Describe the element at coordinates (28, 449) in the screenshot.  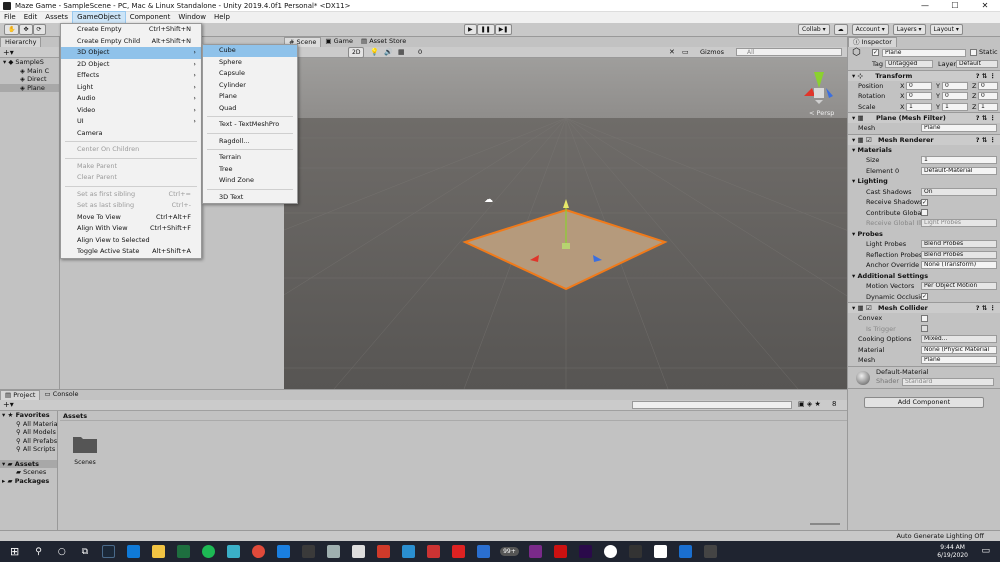
I see `fav-all-scripts: ⚲ All Scripts` at that location.